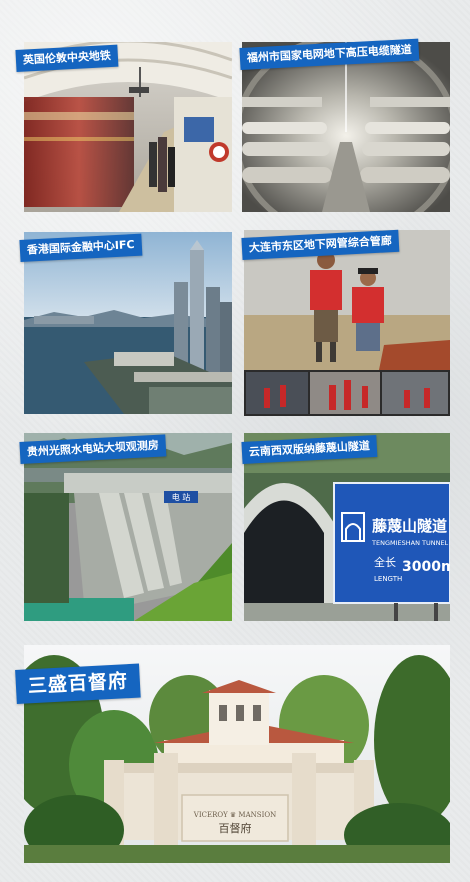 Image resolution: width=470 pixels, height=882 pixels. What do you see at coordinates (181, 497) in the screenshot?
I see `dam-sign-text: 电 站` at bounding box center [181, 497].